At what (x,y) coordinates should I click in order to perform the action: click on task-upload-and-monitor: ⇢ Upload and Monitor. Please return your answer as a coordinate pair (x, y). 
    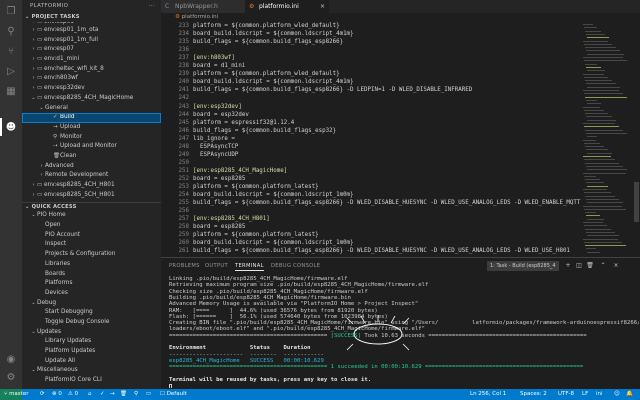
    Looking at the image, I should click on (91, 147).